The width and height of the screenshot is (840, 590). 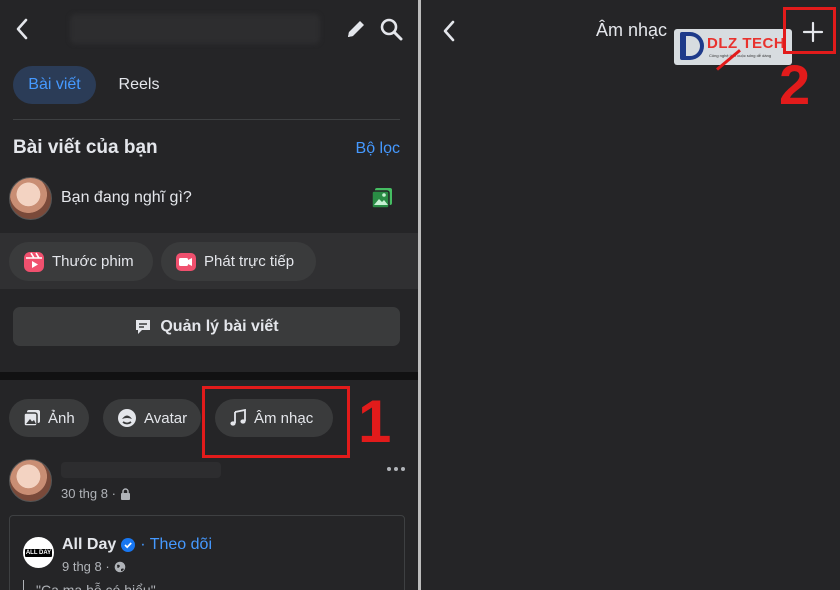 I want to click on manage-posts-button: Quản lý bài viết, so click(x=206, y=326).